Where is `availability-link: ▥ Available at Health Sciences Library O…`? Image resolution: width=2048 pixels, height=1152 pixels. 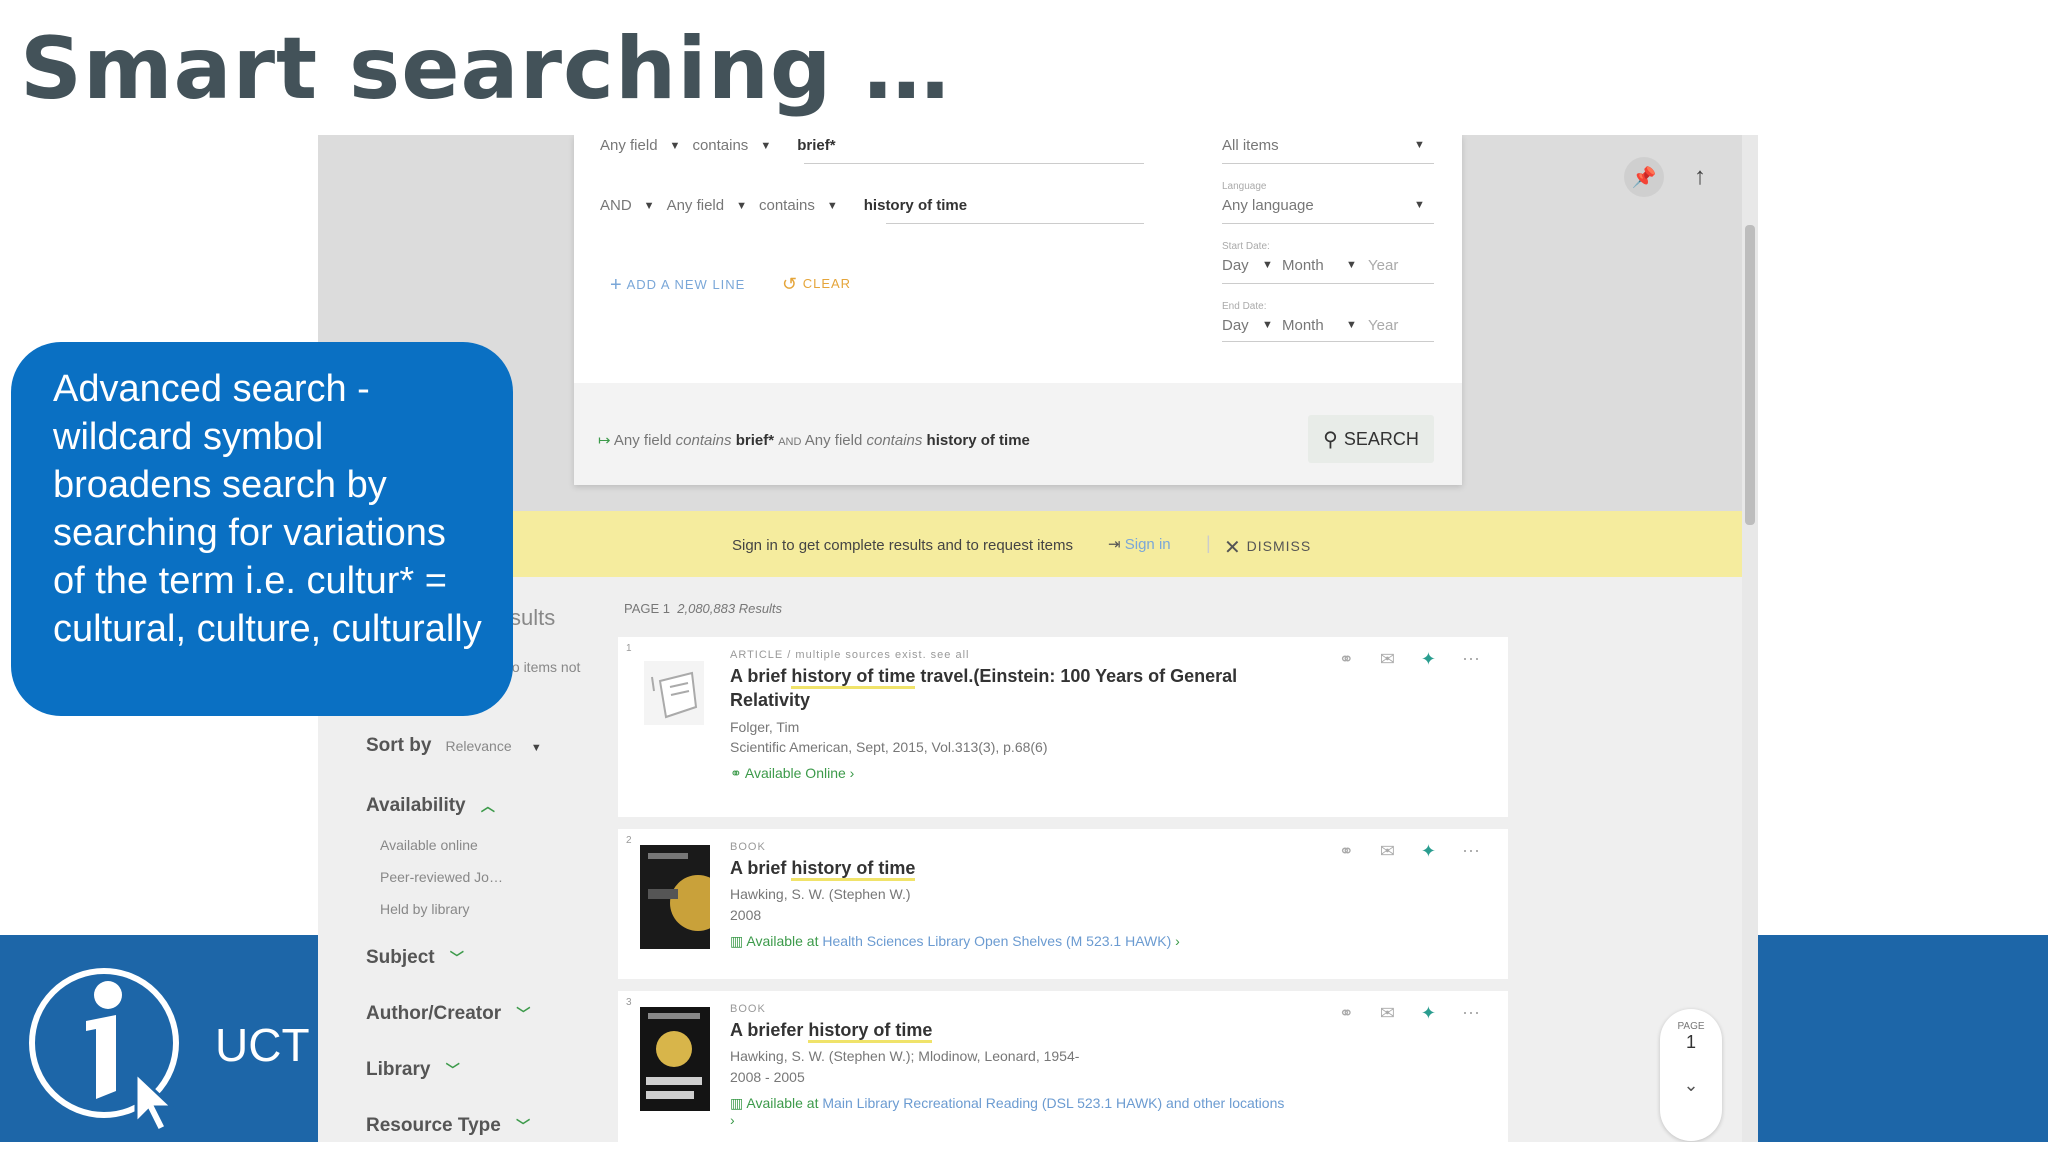
availability-link: ▥ Available at Health Sciences Library O… is located at coordinates (1010, 941).